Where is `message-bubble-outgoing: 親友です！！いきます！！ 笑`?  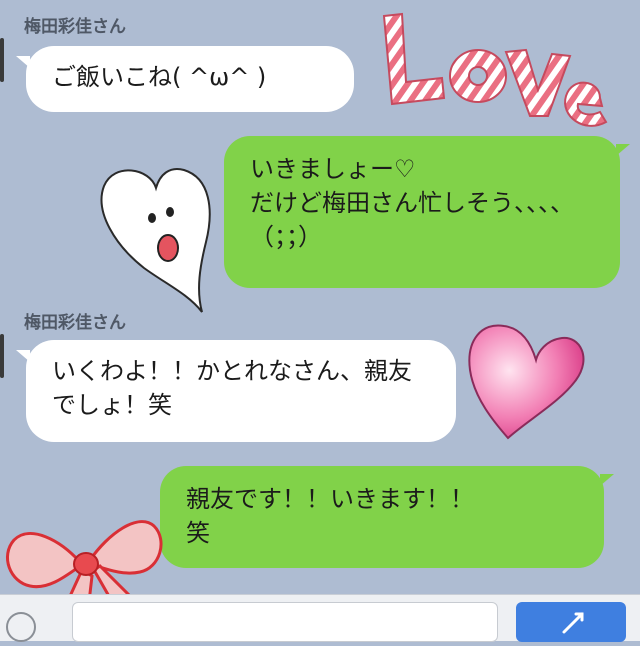 message-bubble-outgoing: 親友です！！いきます！！ 笑 is located at coordinates (387, 517).